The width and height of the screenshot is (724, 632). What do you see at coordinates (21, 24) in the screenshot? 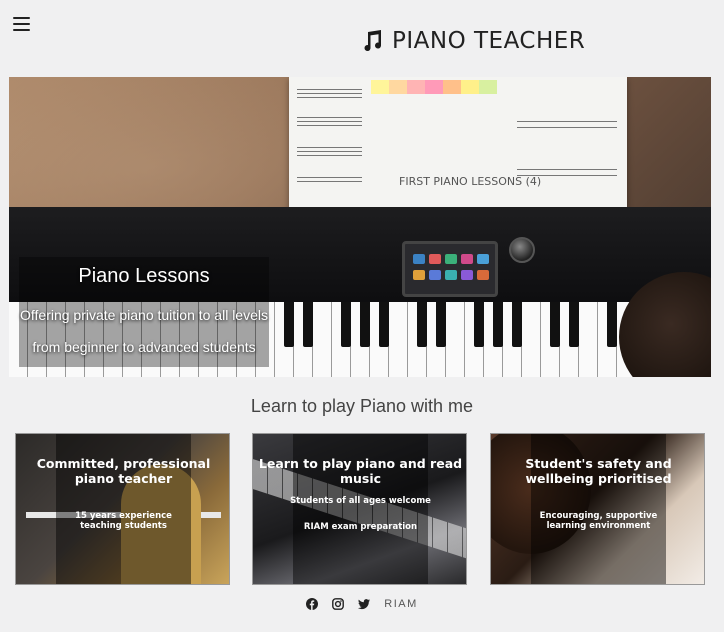
I see `hamburger-menu-icon` at bounding box center [21, 24].